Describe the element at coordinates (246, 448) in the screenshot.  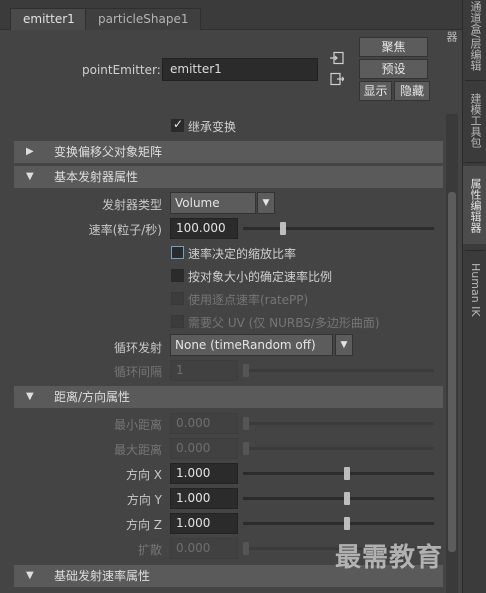
I see `max-distance-slider-handle` at that location.